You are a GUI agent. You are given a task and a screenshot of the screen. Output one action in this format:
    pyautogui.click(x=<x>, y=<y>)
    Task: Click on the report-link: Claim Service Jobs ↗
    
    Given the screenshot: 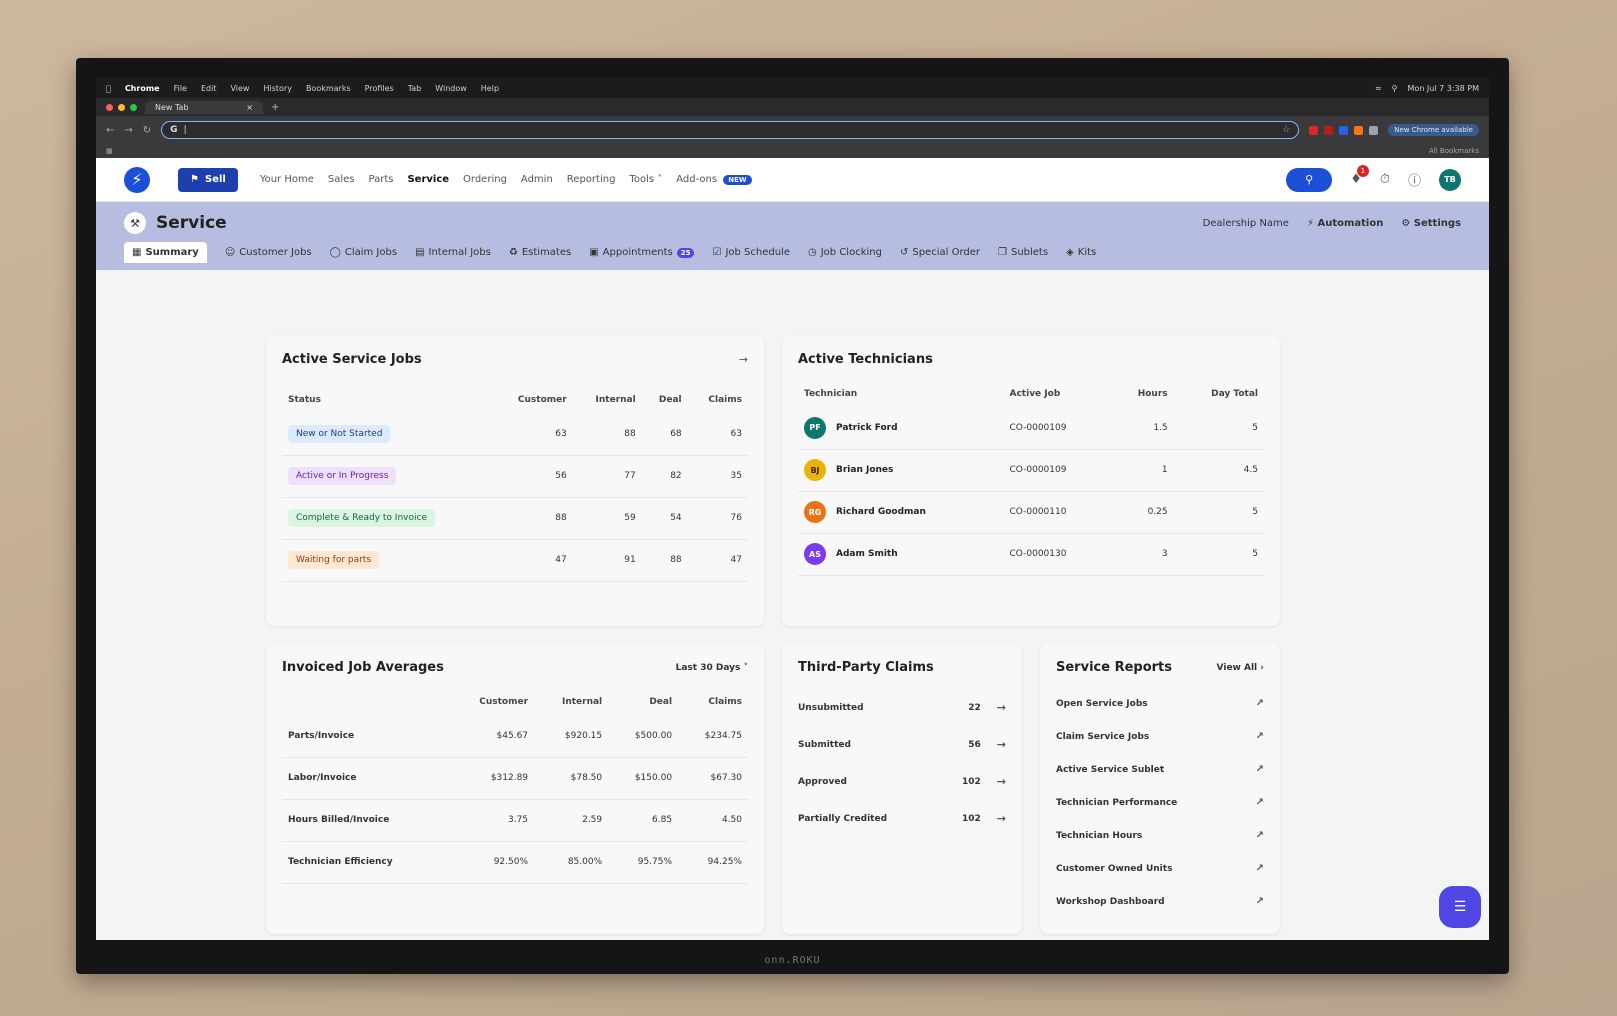 What is the action you would take?
    pyautogui.click(x=1160, y=736)
    